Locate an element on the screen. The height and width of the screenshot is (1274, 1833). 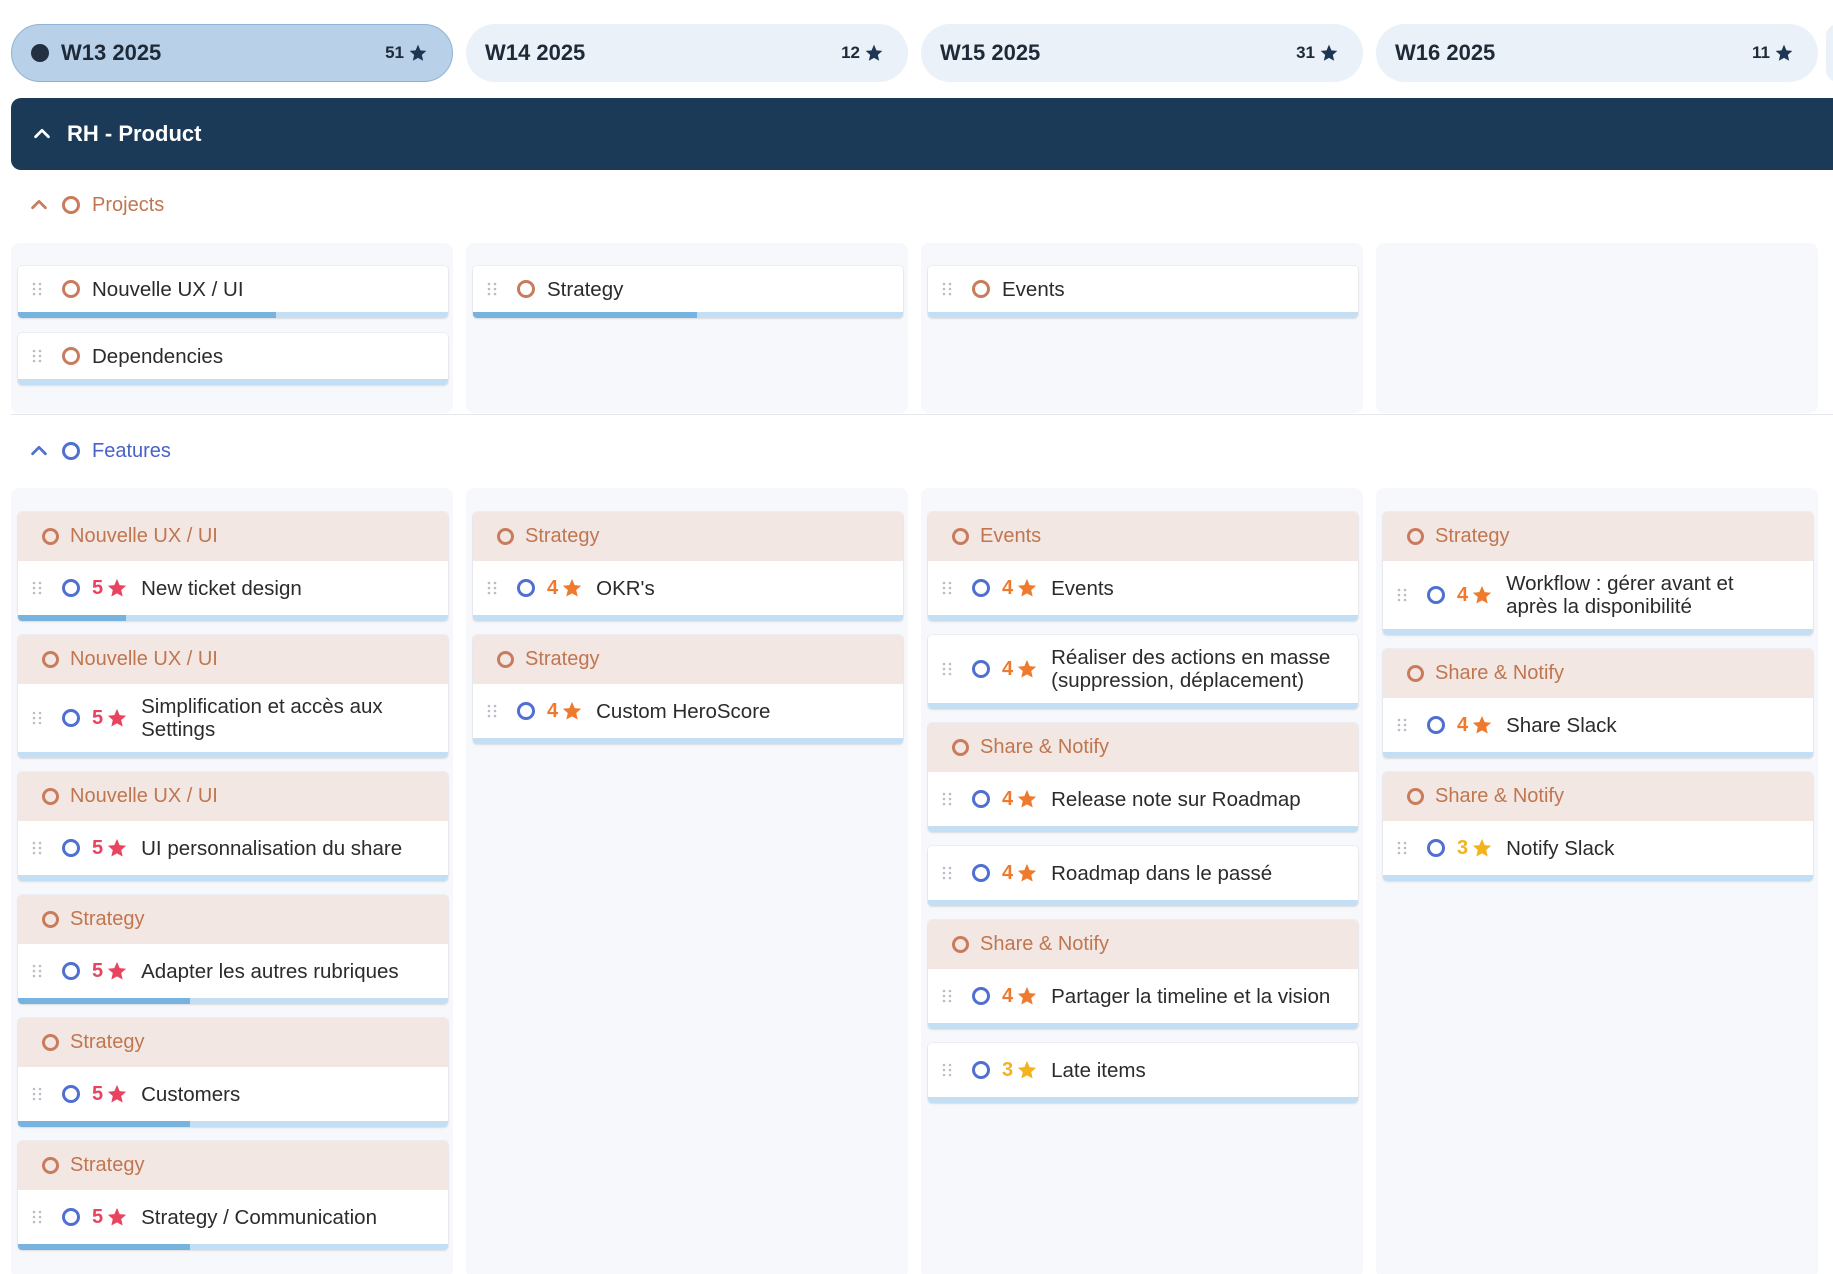
rating-badge: 5 is located at coordinates (110, 1094).